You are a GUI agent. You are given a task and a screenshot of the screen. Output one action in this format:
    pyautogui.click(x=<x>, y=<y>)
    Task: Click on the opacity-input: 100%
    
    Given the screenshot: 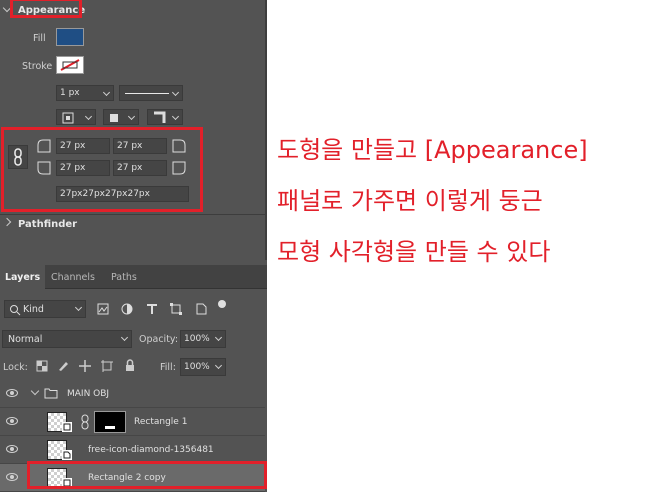 What is the action you would take?
    pyautogui.click(x=203, y=339)
    